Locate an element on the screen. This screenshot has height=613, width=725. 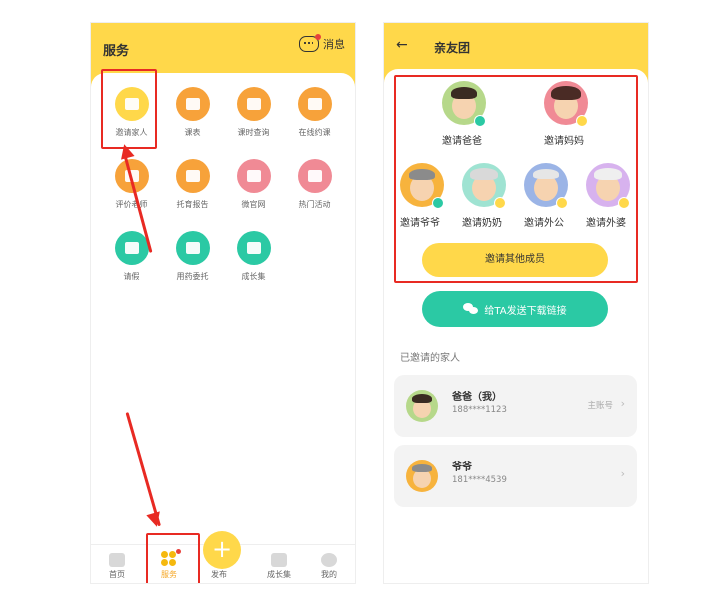
page-title: 服务 is located at coordinates (116, 51).